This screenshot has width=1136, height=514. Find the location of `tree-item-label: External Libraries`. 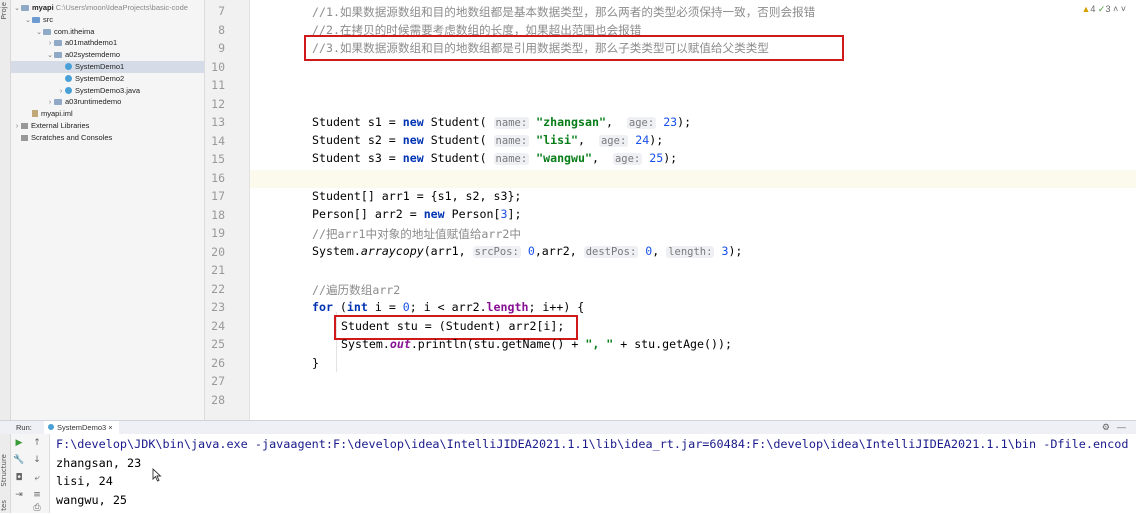

tree-item-label: External Libraries is located at coordinates (60, 125).